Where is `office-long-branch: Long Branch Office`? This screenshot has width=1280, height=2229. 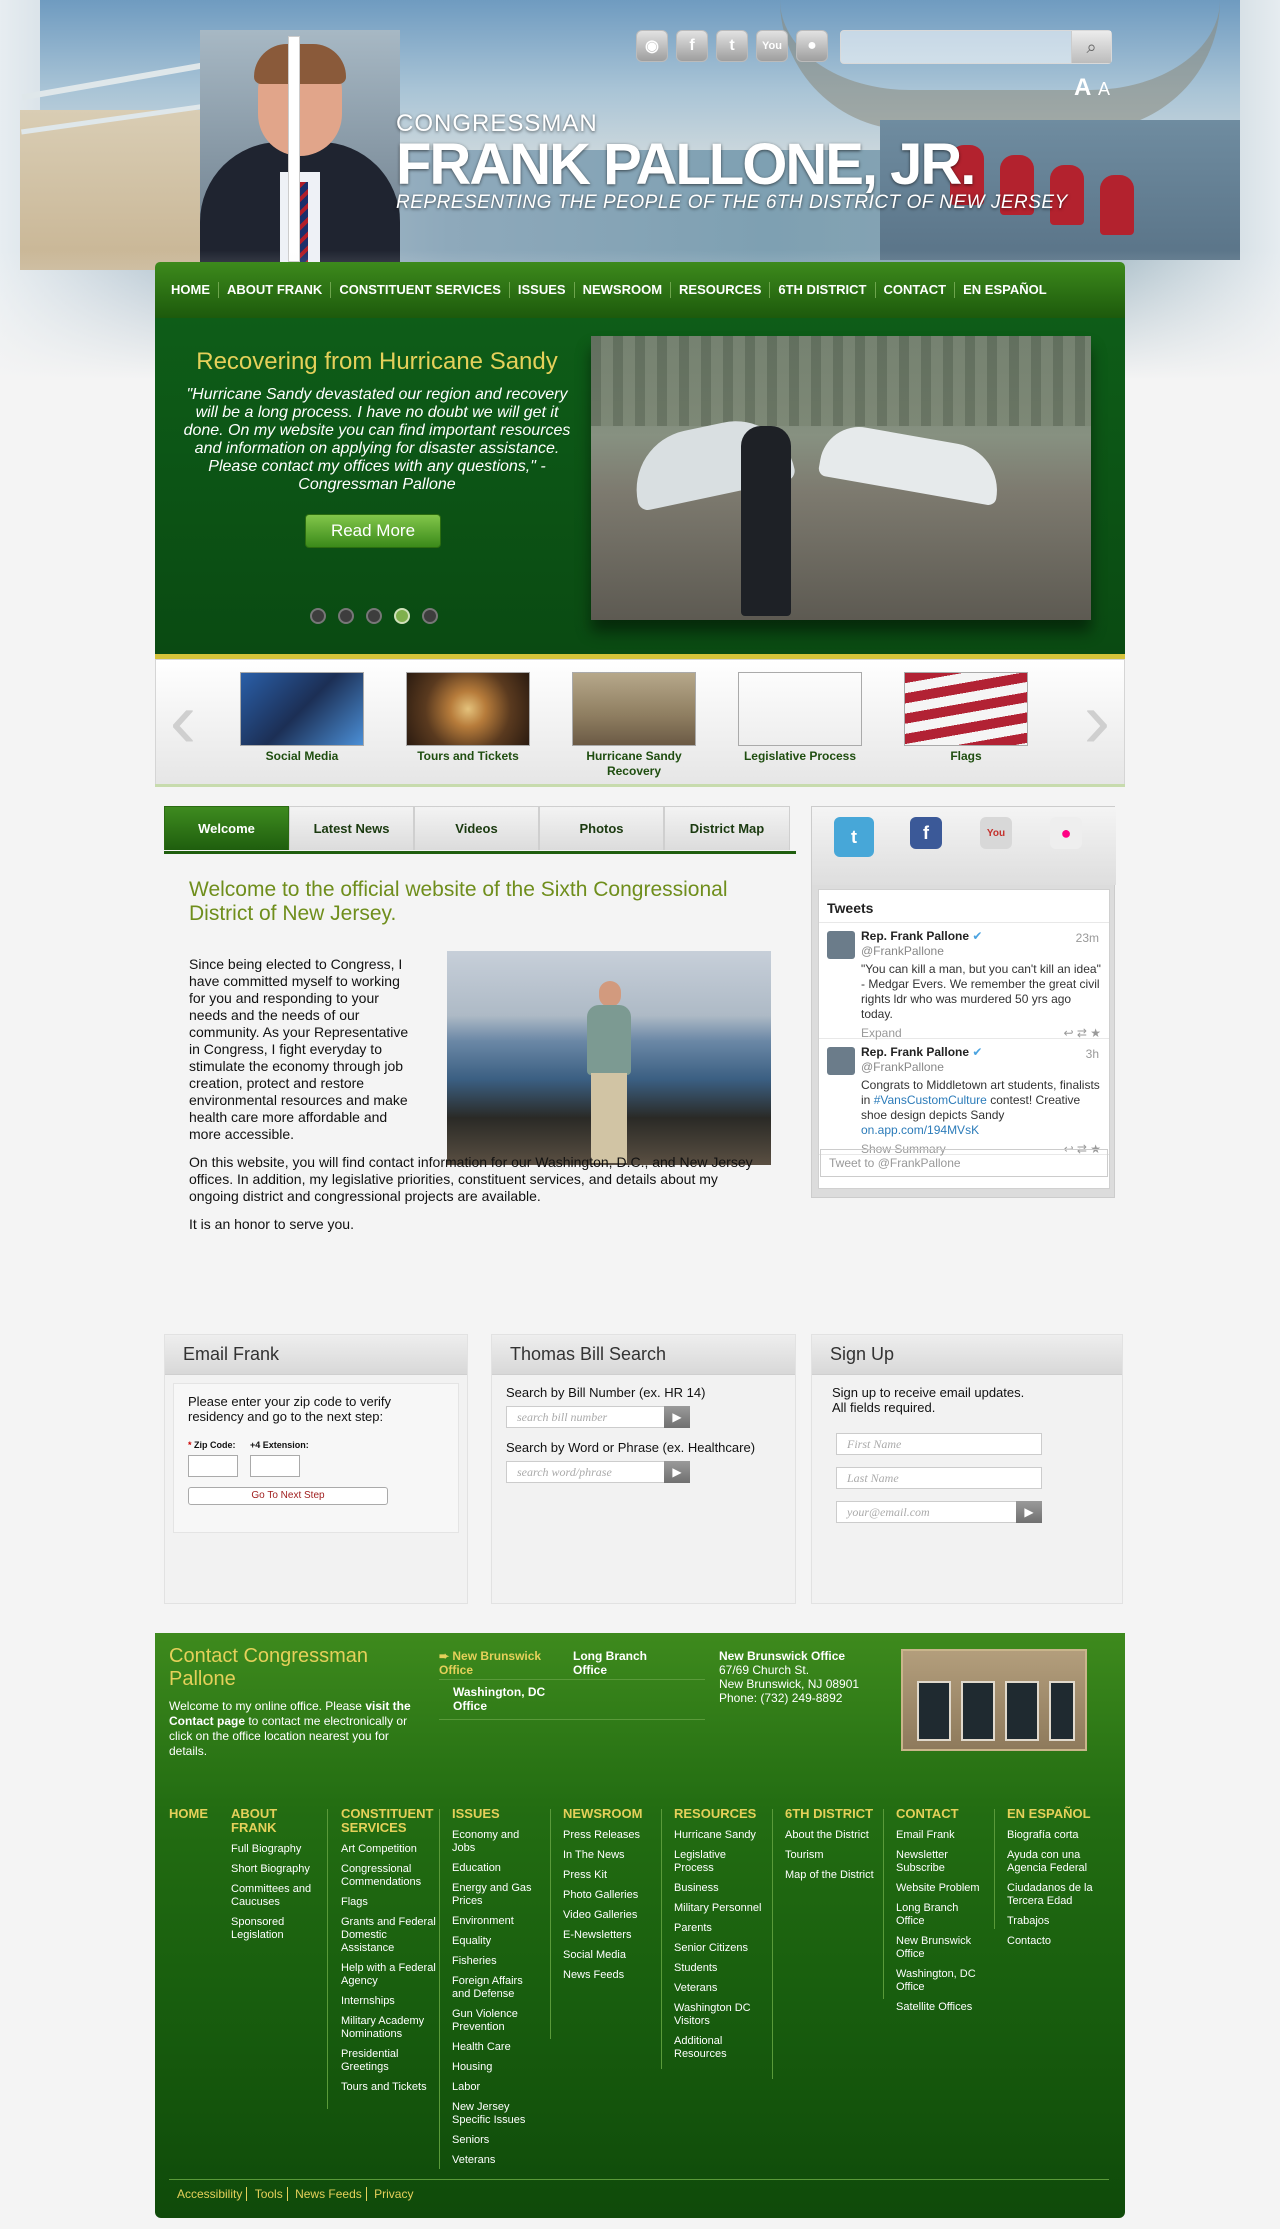 office-long-branch: Long Branch Office is located at coordinates (628, 1663).